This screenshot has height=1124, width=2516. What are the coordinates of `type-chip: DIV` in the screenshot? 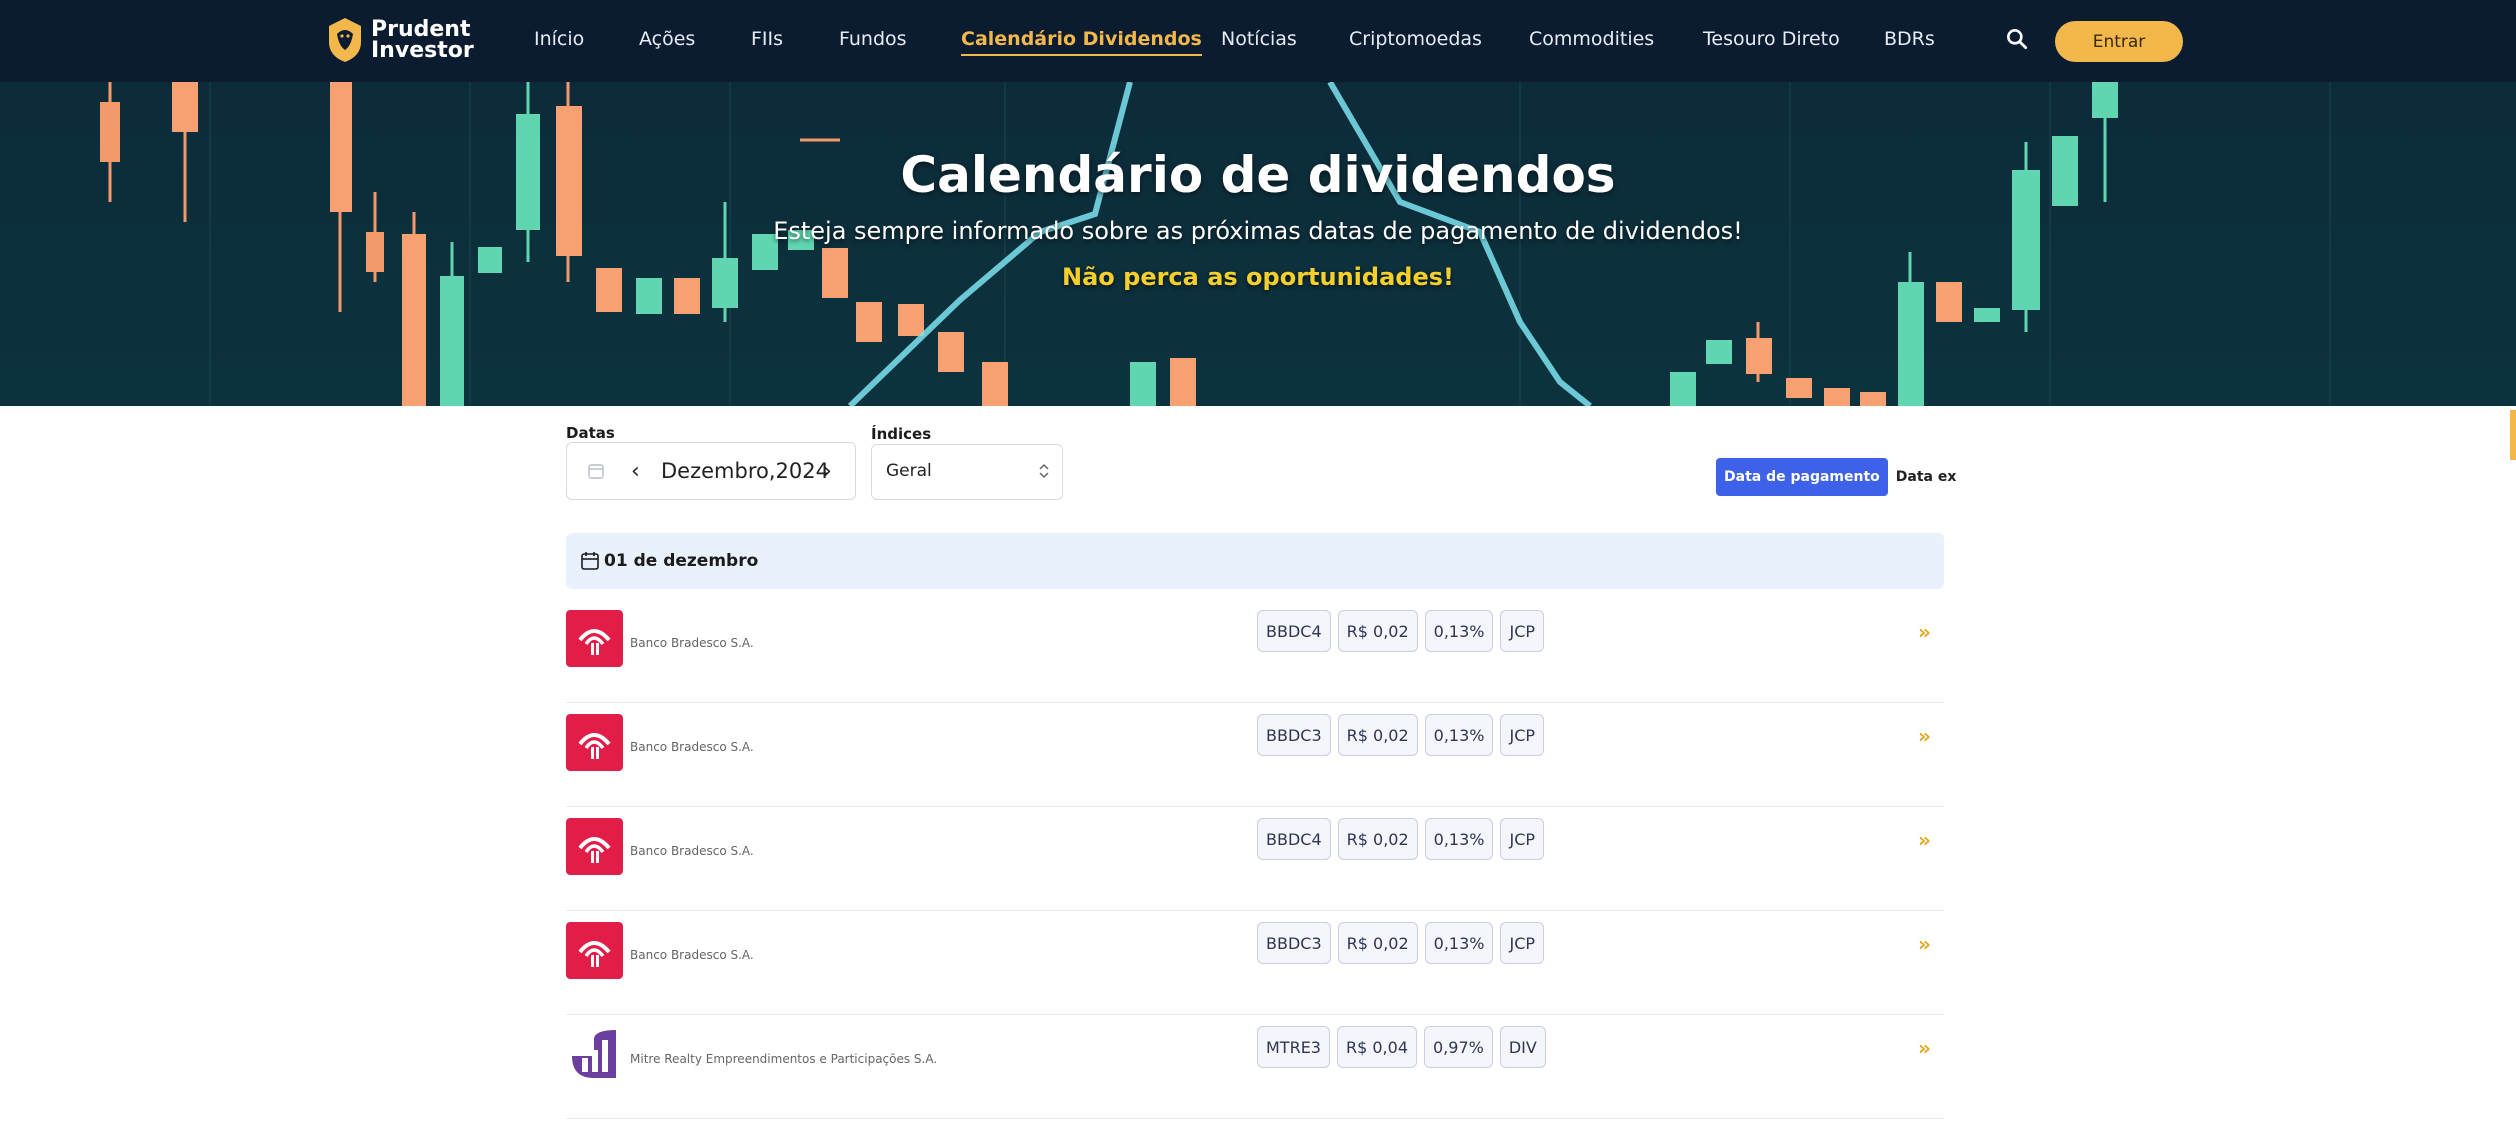 It's located at (1522, 1047).